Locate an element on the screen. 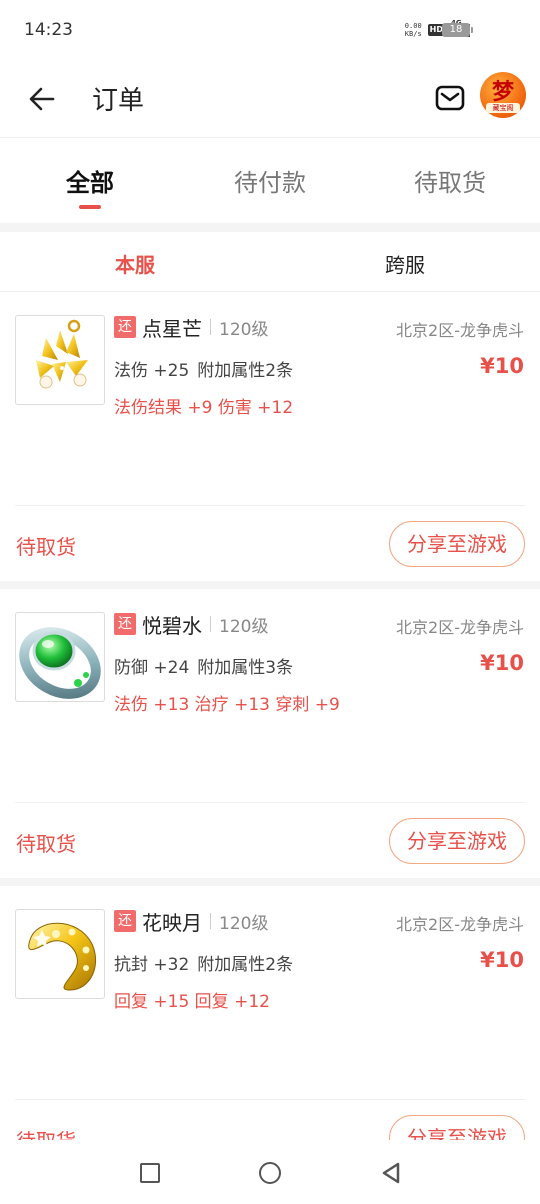 The height and width of the screenshot is (1204, 540). avatar-logo-glyph: 梦 is located at coordinates (502, 92).